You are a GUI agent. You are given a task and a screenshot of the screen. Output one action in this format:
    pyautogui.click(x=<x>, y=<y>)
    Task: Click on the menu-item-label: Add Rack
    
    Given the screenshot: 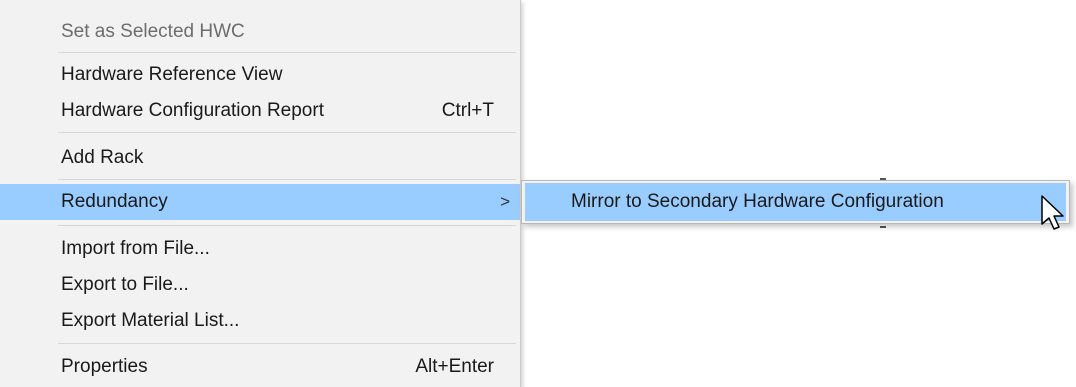 What is the action you would take?
    pyautogui.click(x=102, y=157)
    